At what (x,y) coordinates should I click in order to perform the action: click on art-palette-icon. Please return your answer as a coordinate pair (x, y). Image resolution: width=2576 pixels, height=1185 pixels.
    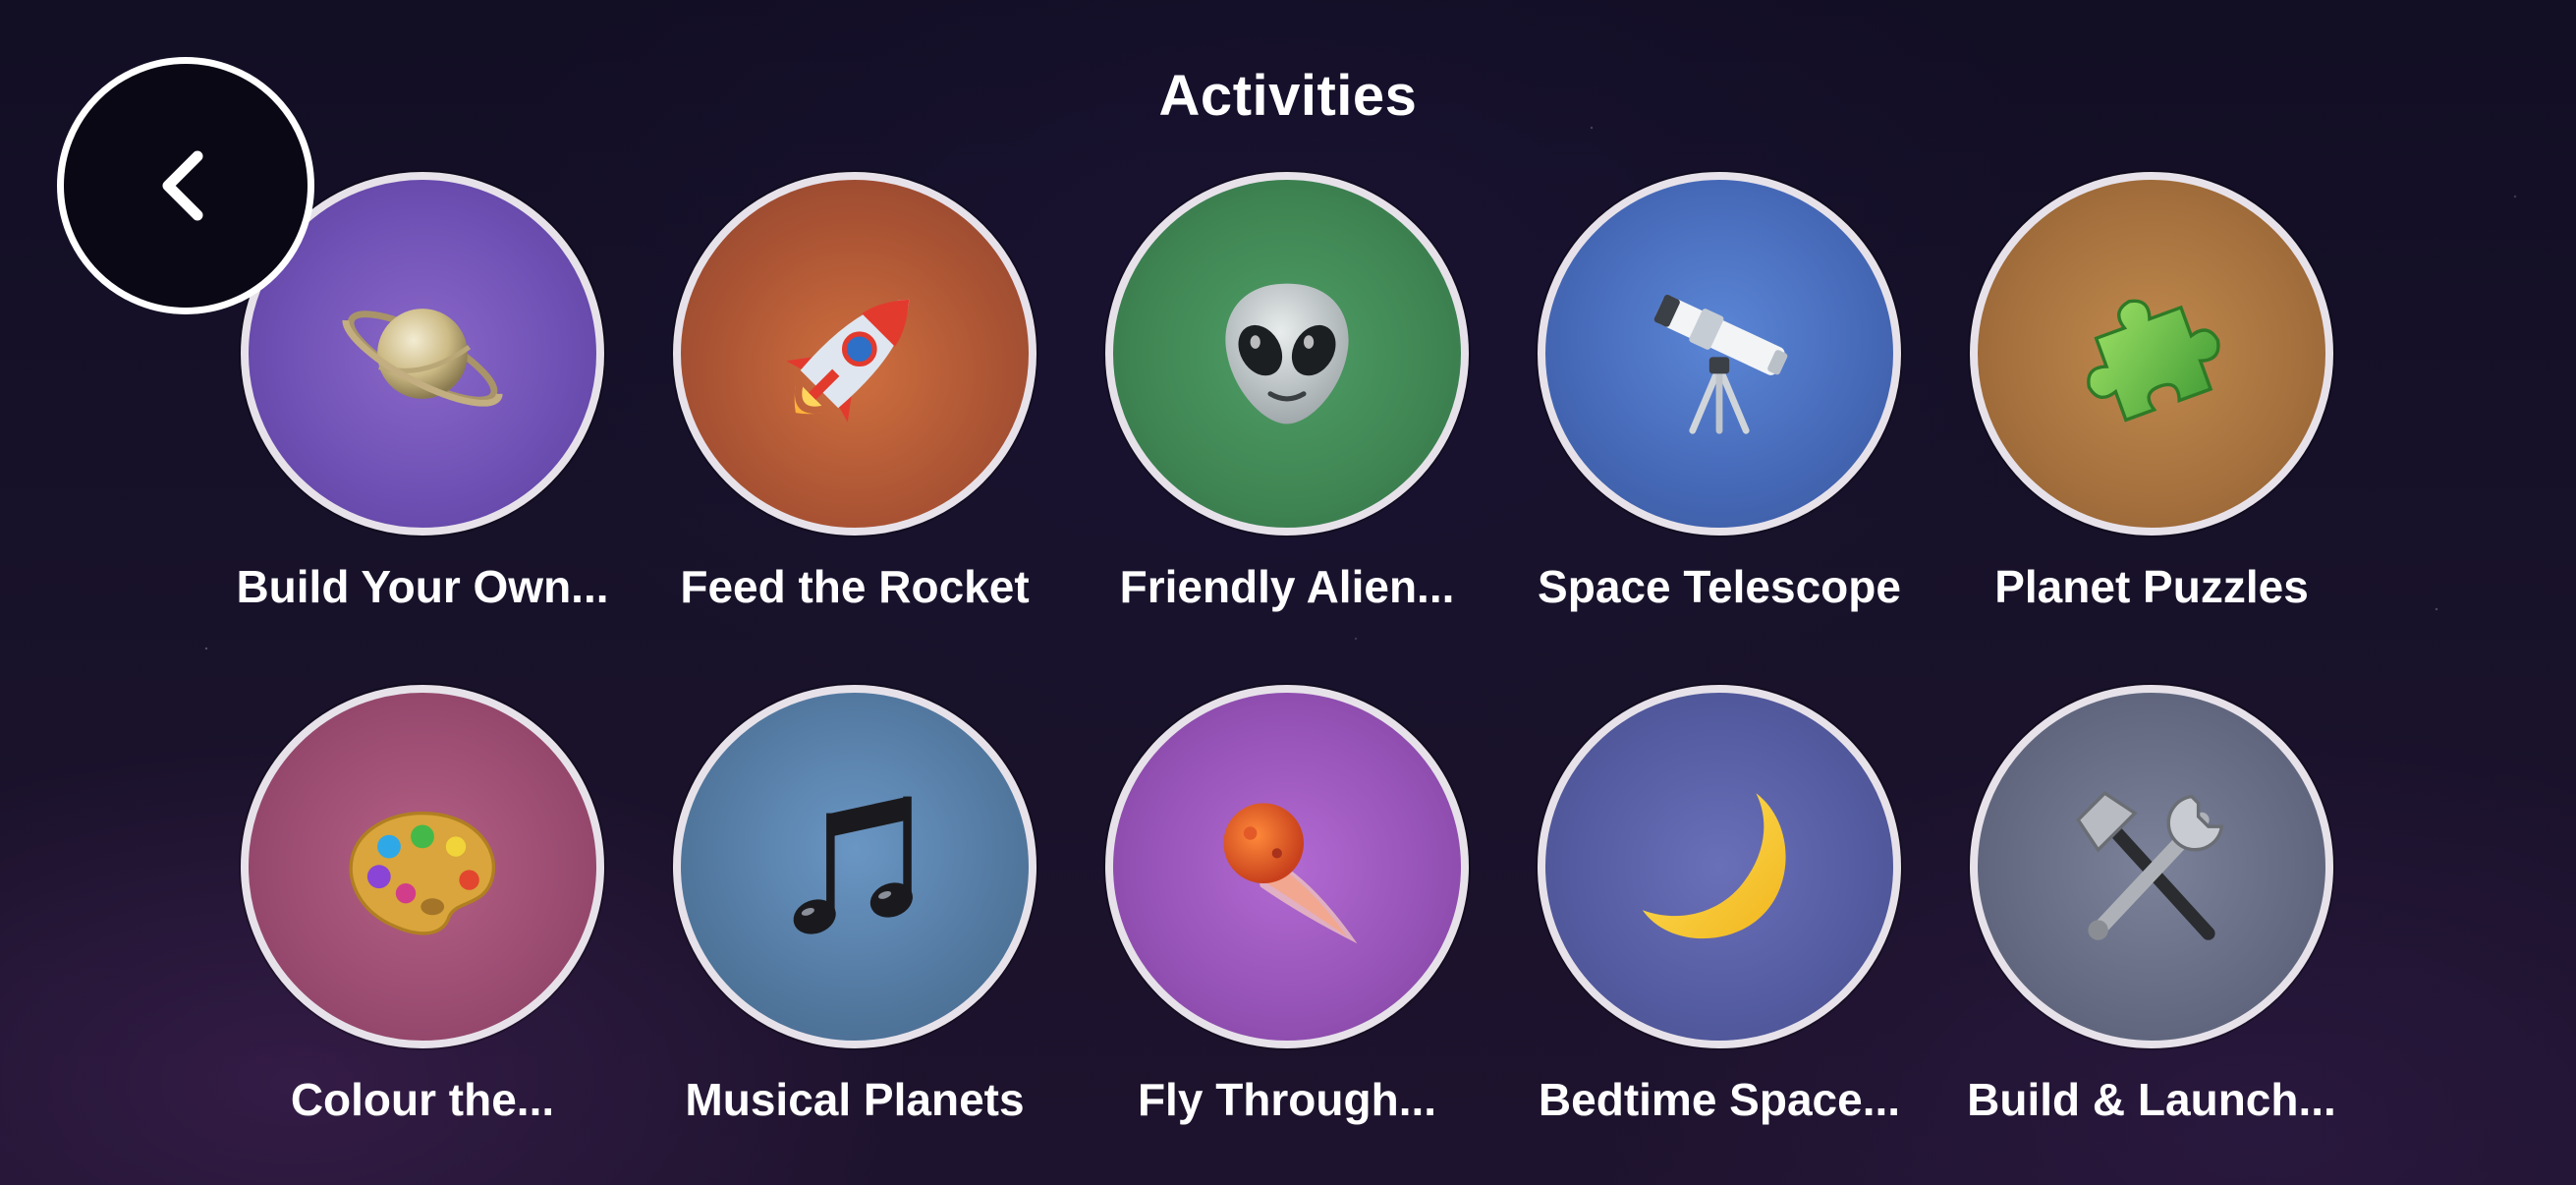
    Looking at the image, I should click on (422, 873).